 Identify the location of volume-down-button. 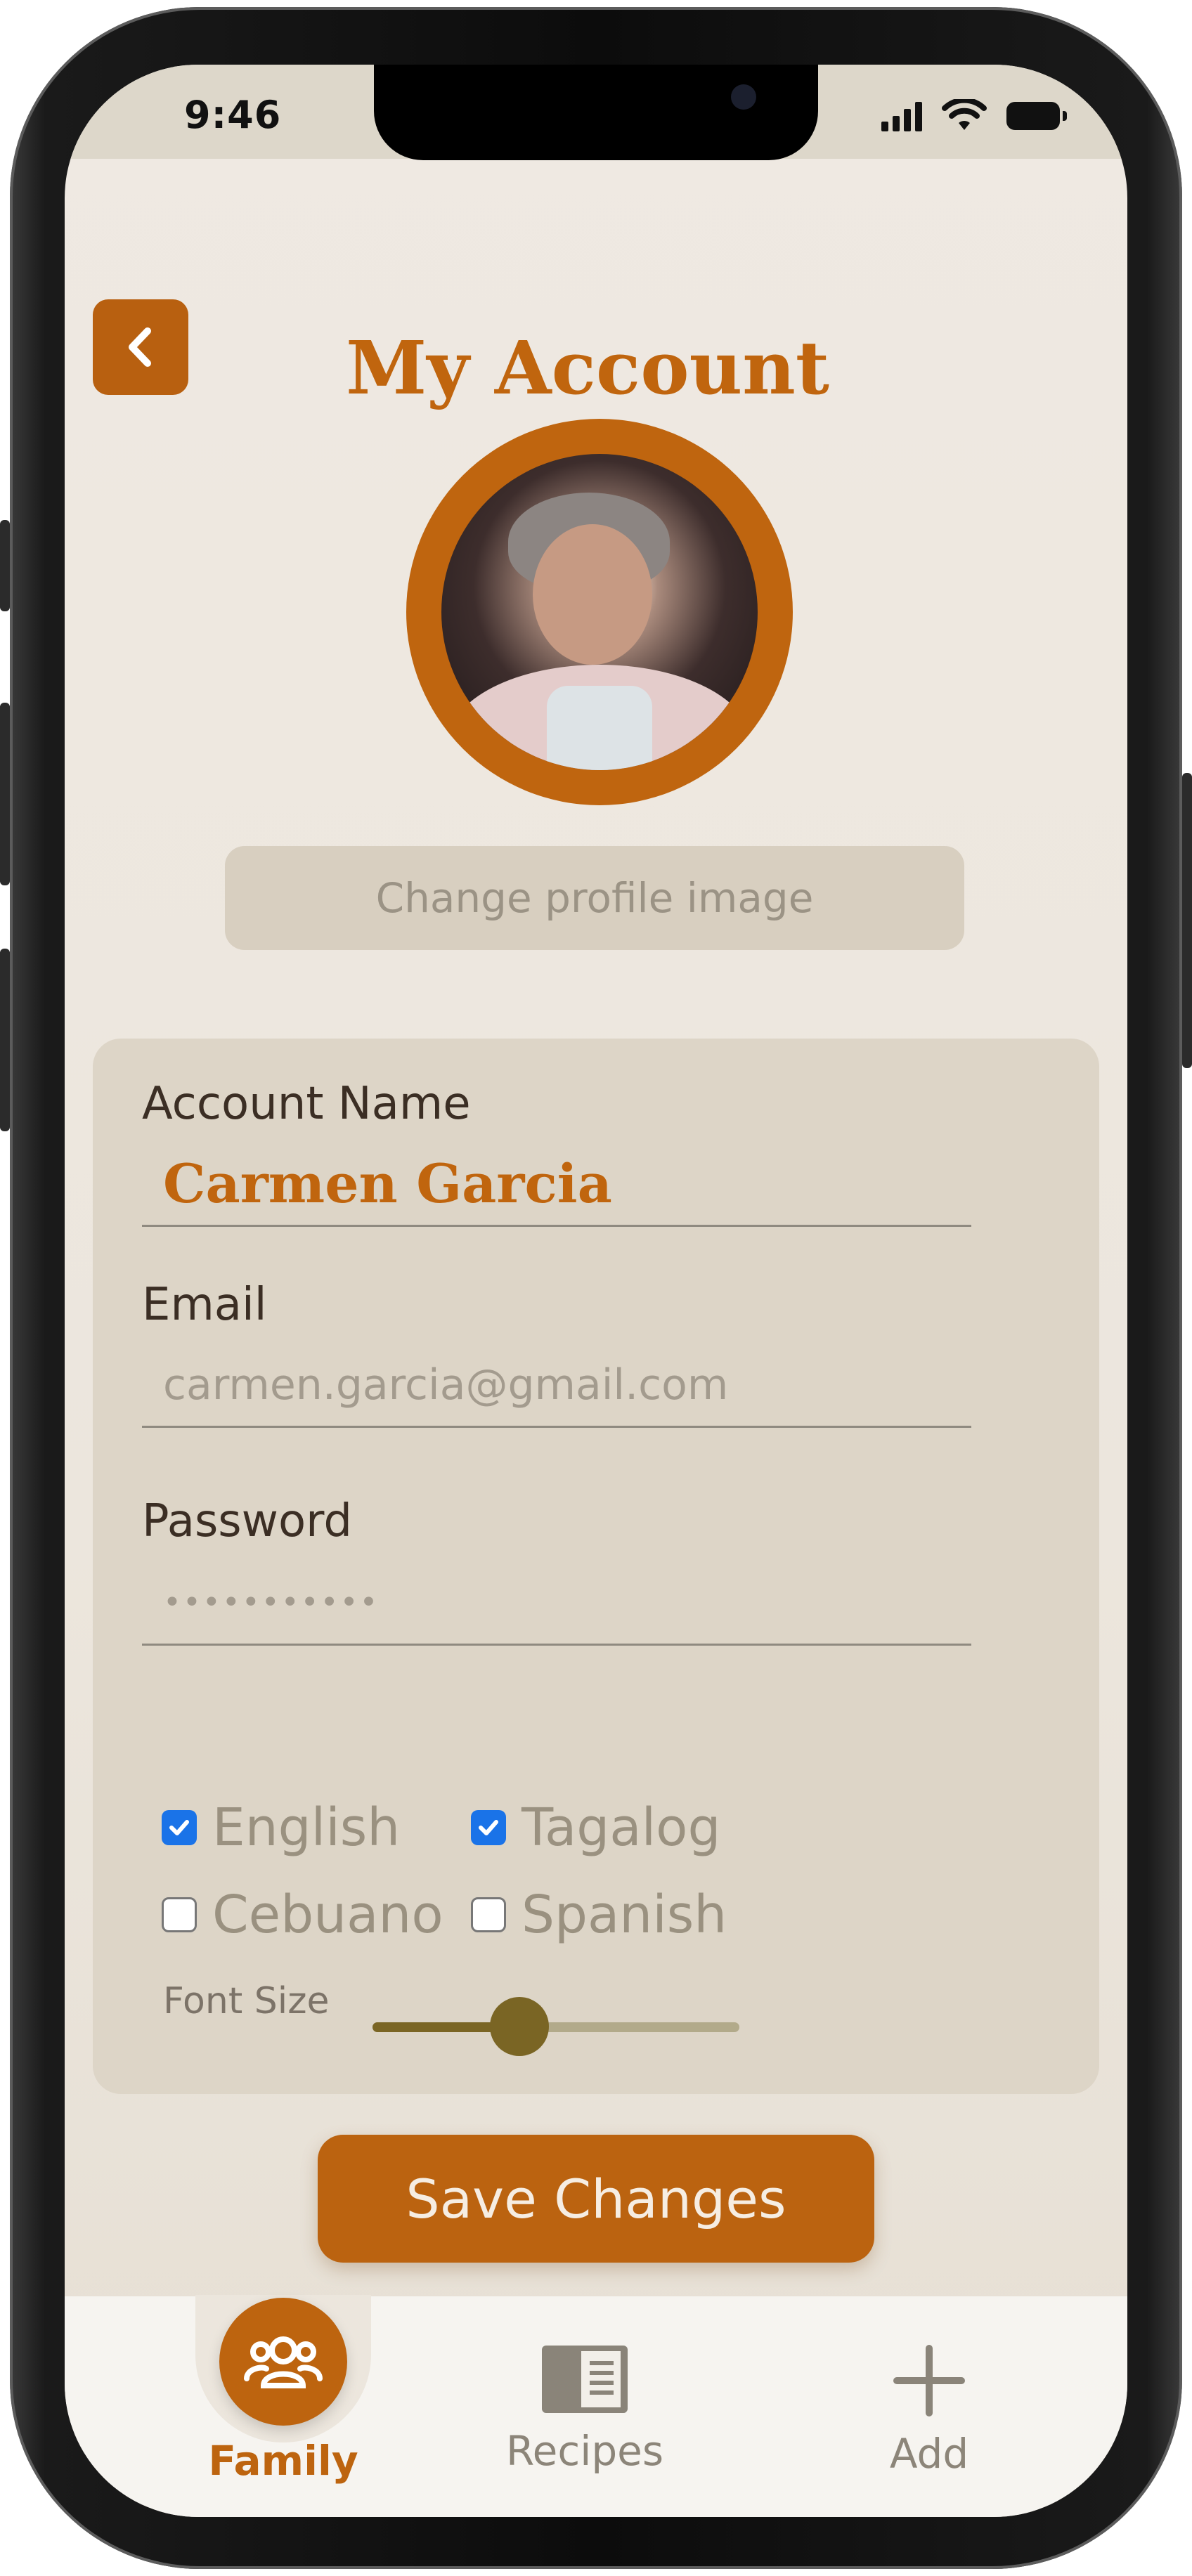
(5, 1040).